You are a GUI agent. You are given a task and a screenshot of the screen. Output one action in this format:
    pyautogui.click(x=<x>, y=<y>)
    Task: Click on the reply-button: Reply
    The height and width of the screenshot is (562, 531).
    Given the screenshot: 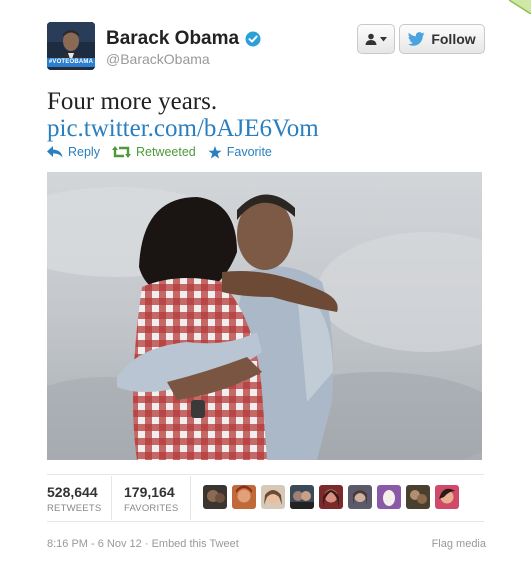 What is the action you would take?
    pyautogui.click(x=73, y=152)
    